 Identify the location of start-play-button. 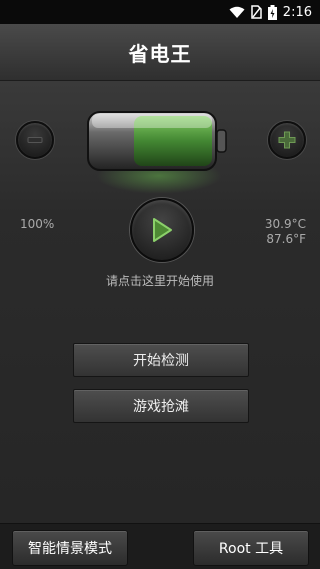
(162, 230).